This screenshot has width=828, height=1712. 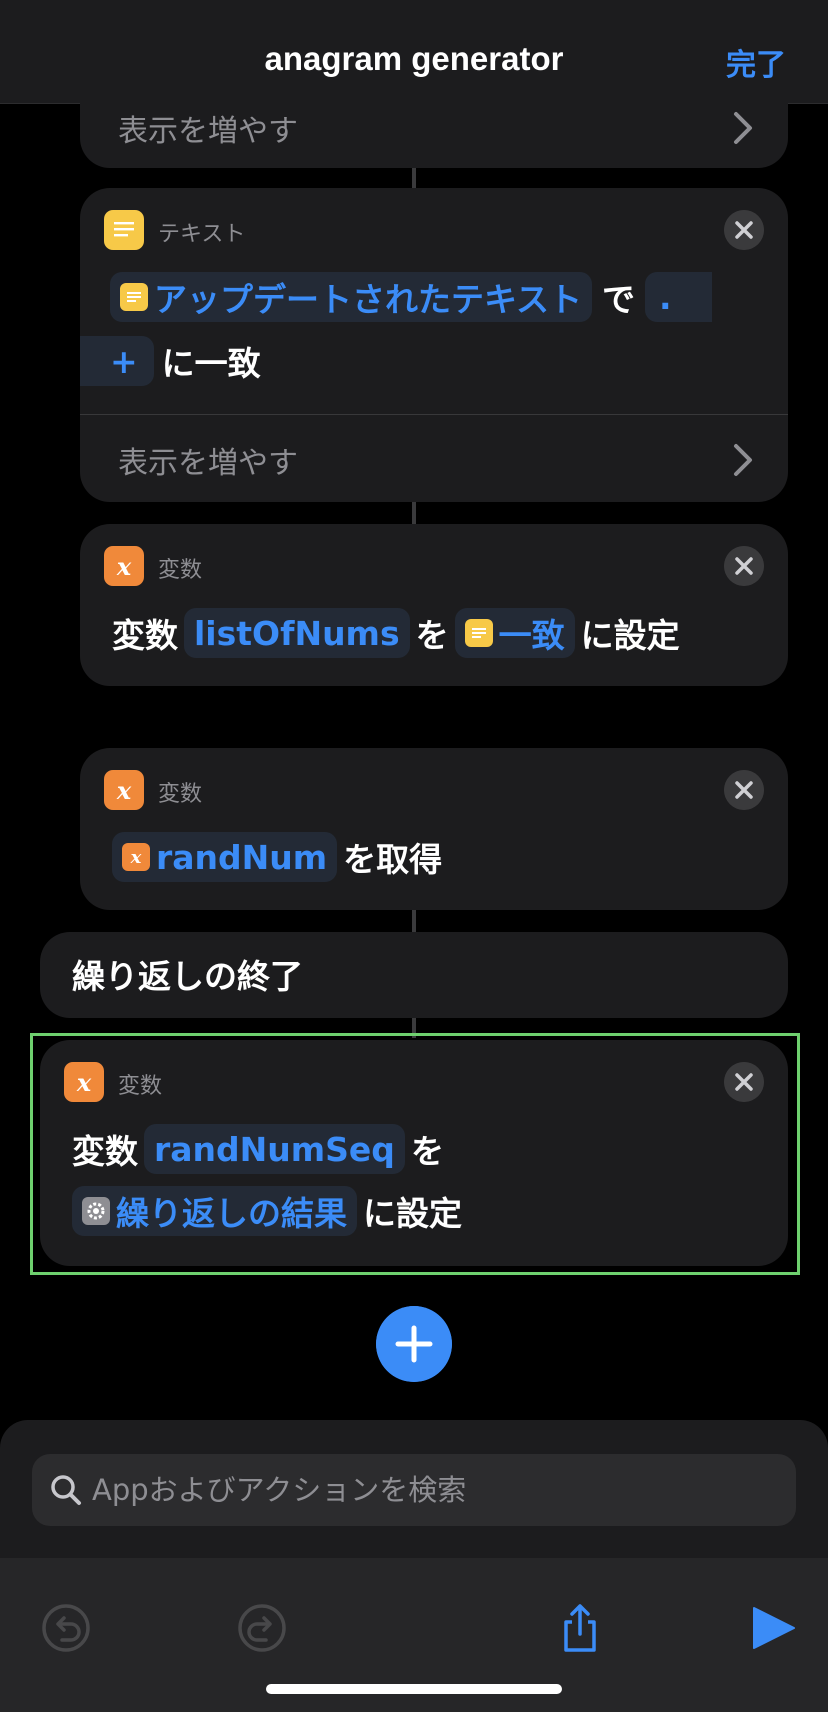 What do you see at coordinates (211, 363) in the screenshot?
I see `match-text: に一致` at bounding box center [211, 363].